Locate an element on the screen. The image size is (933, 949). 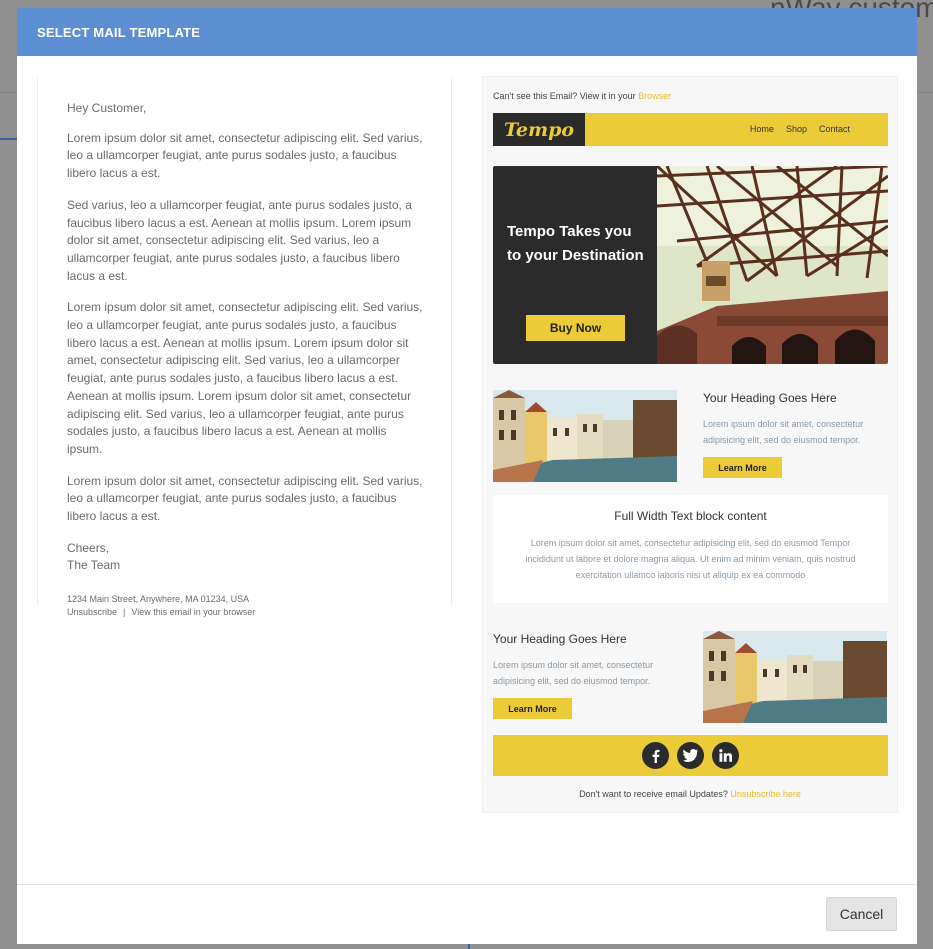
facebook-icon is located at coordinates (655, 755).